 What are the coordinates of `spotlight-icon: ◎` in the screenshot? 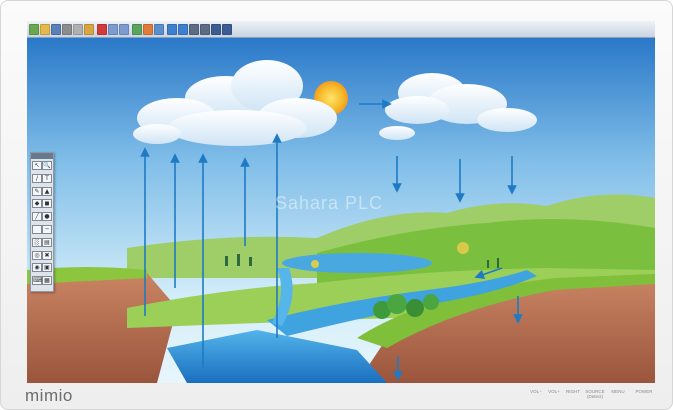 It's located at (37, 255).